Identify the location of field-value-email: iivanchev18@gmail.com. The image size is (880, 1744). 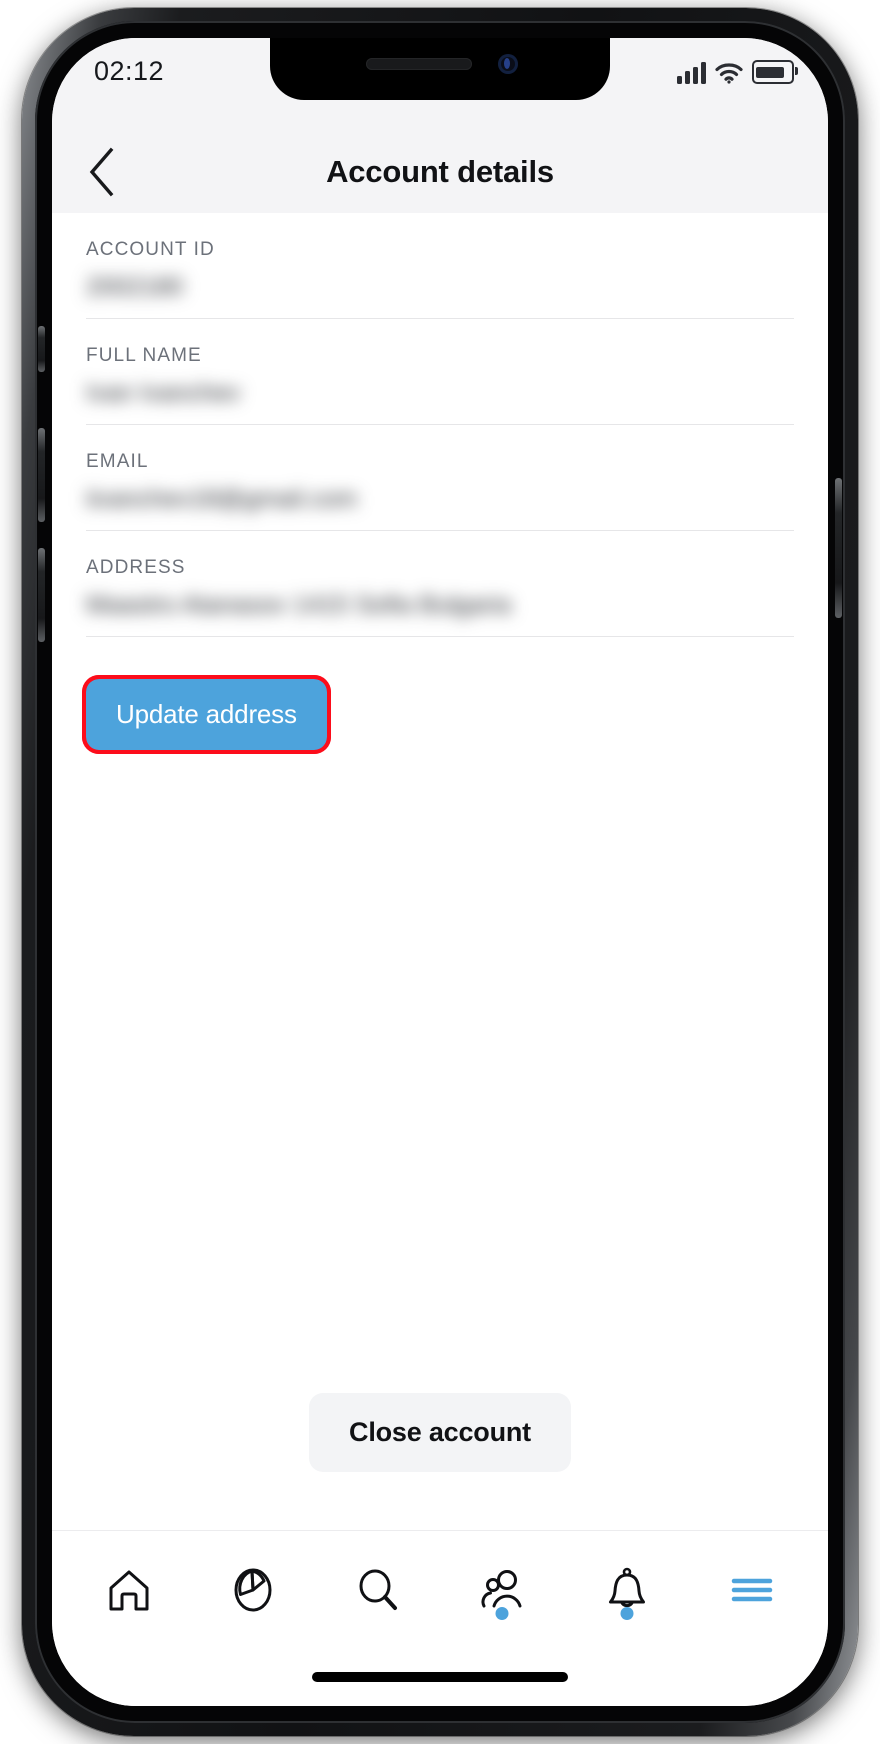
(222, 499).